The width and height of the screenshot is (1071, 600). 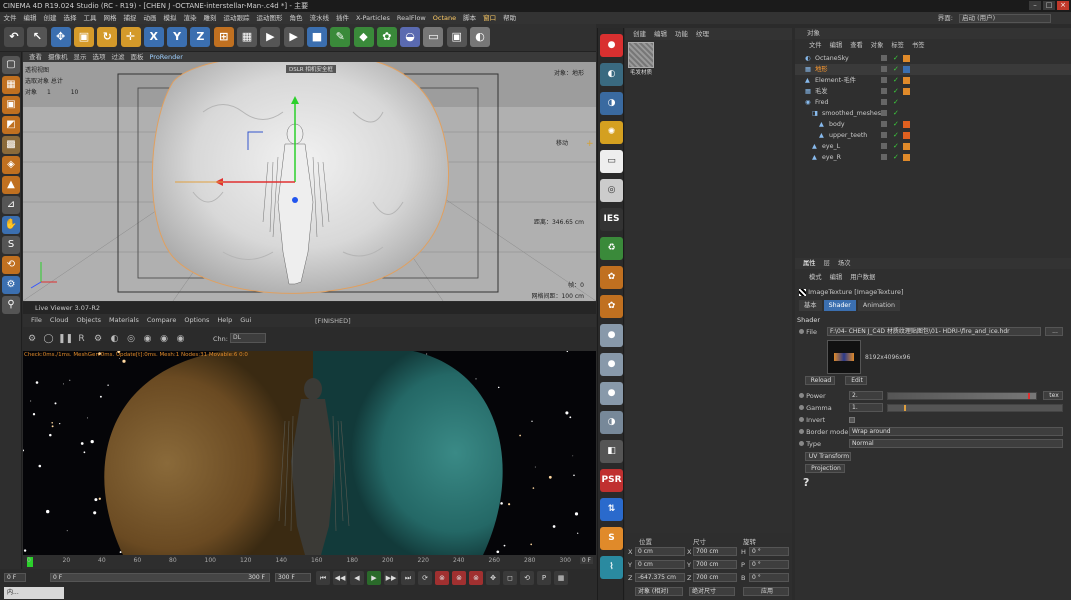 I want to click on close-button: ×, so click(x=1063, y=5).